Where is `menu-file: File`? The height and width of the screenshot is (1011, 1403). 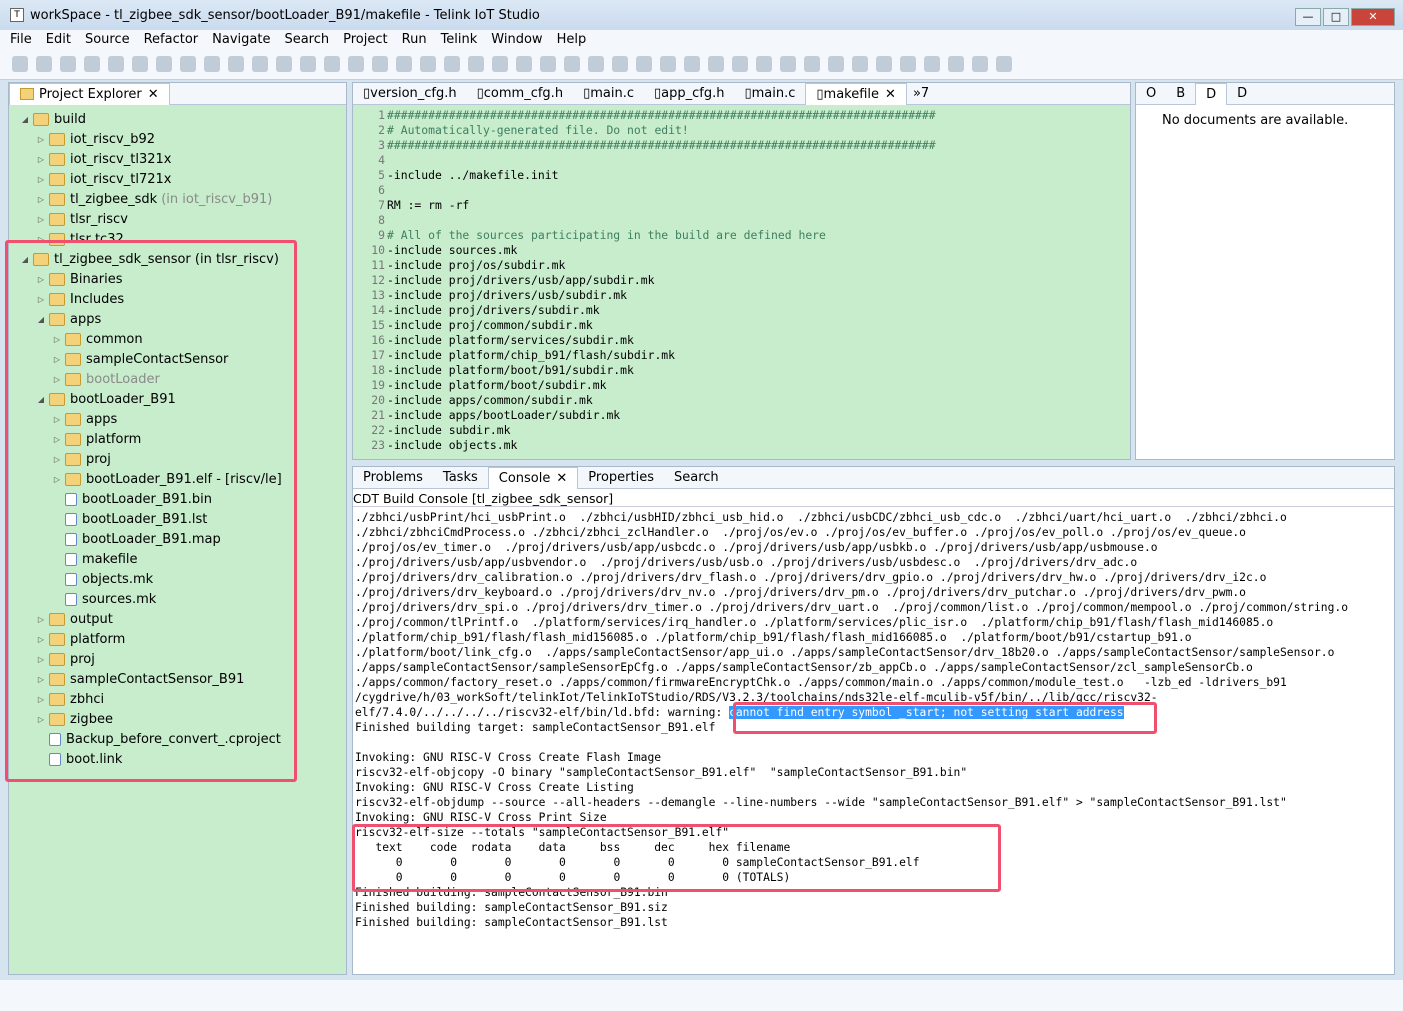 menu-file: File is located at coordinates (21, 39).